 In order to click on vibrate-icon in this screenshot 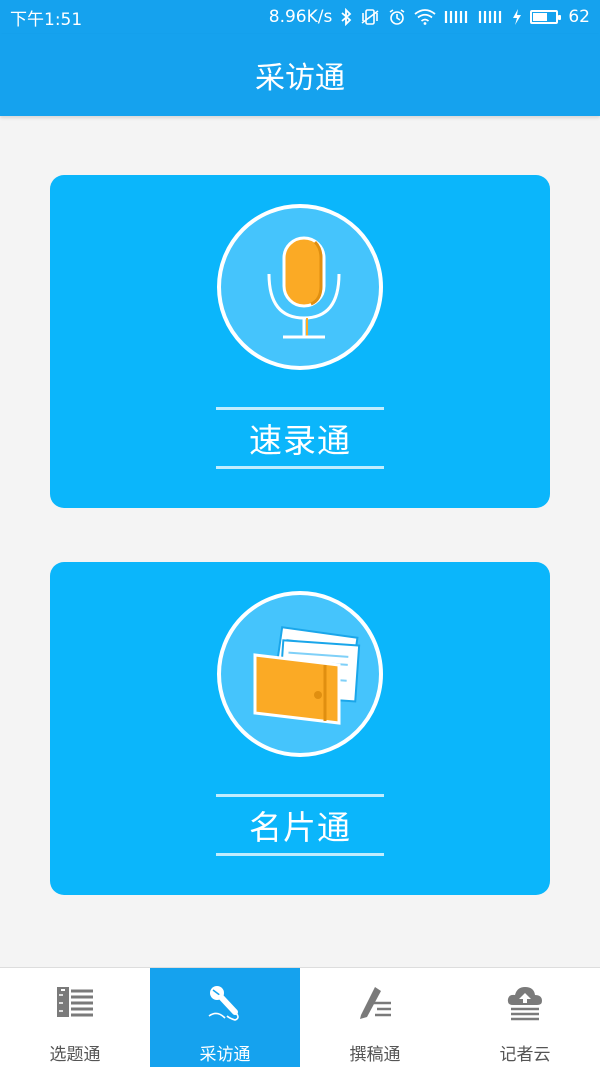, I will do `click(370, 17)`.